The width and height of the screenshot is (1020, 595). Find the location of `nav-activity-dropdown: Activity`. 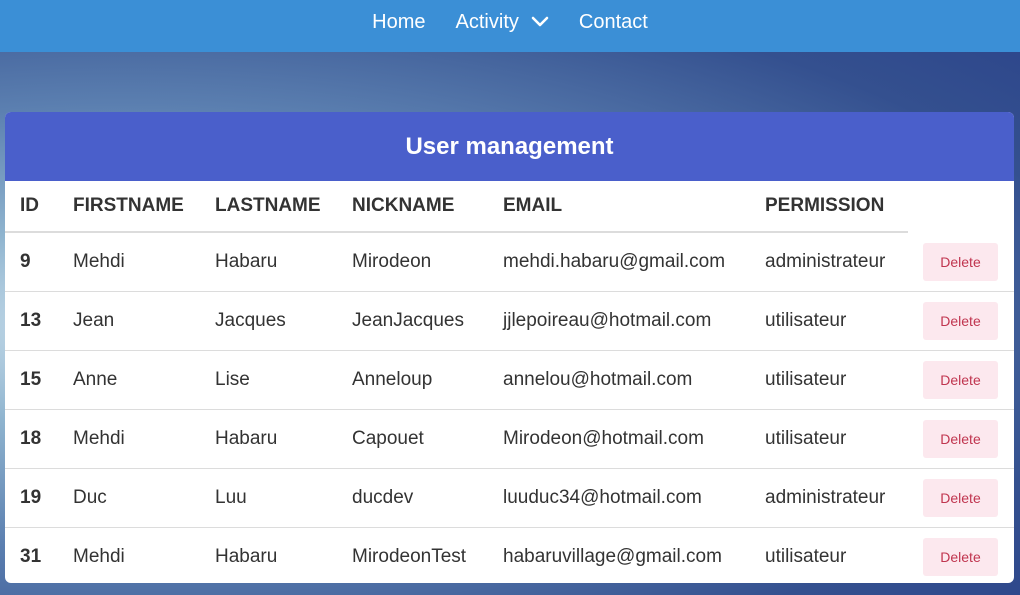

nav-activity-dropdown: Activity is located at coordinates (502, 26).